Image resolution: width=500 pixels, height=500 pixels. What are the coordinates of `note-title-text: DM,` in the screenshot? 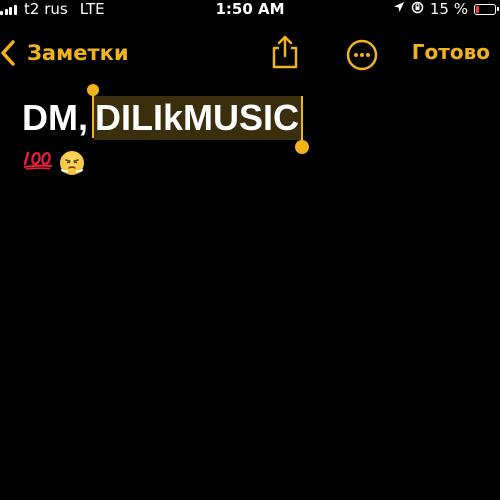 It's located at (55, 117).